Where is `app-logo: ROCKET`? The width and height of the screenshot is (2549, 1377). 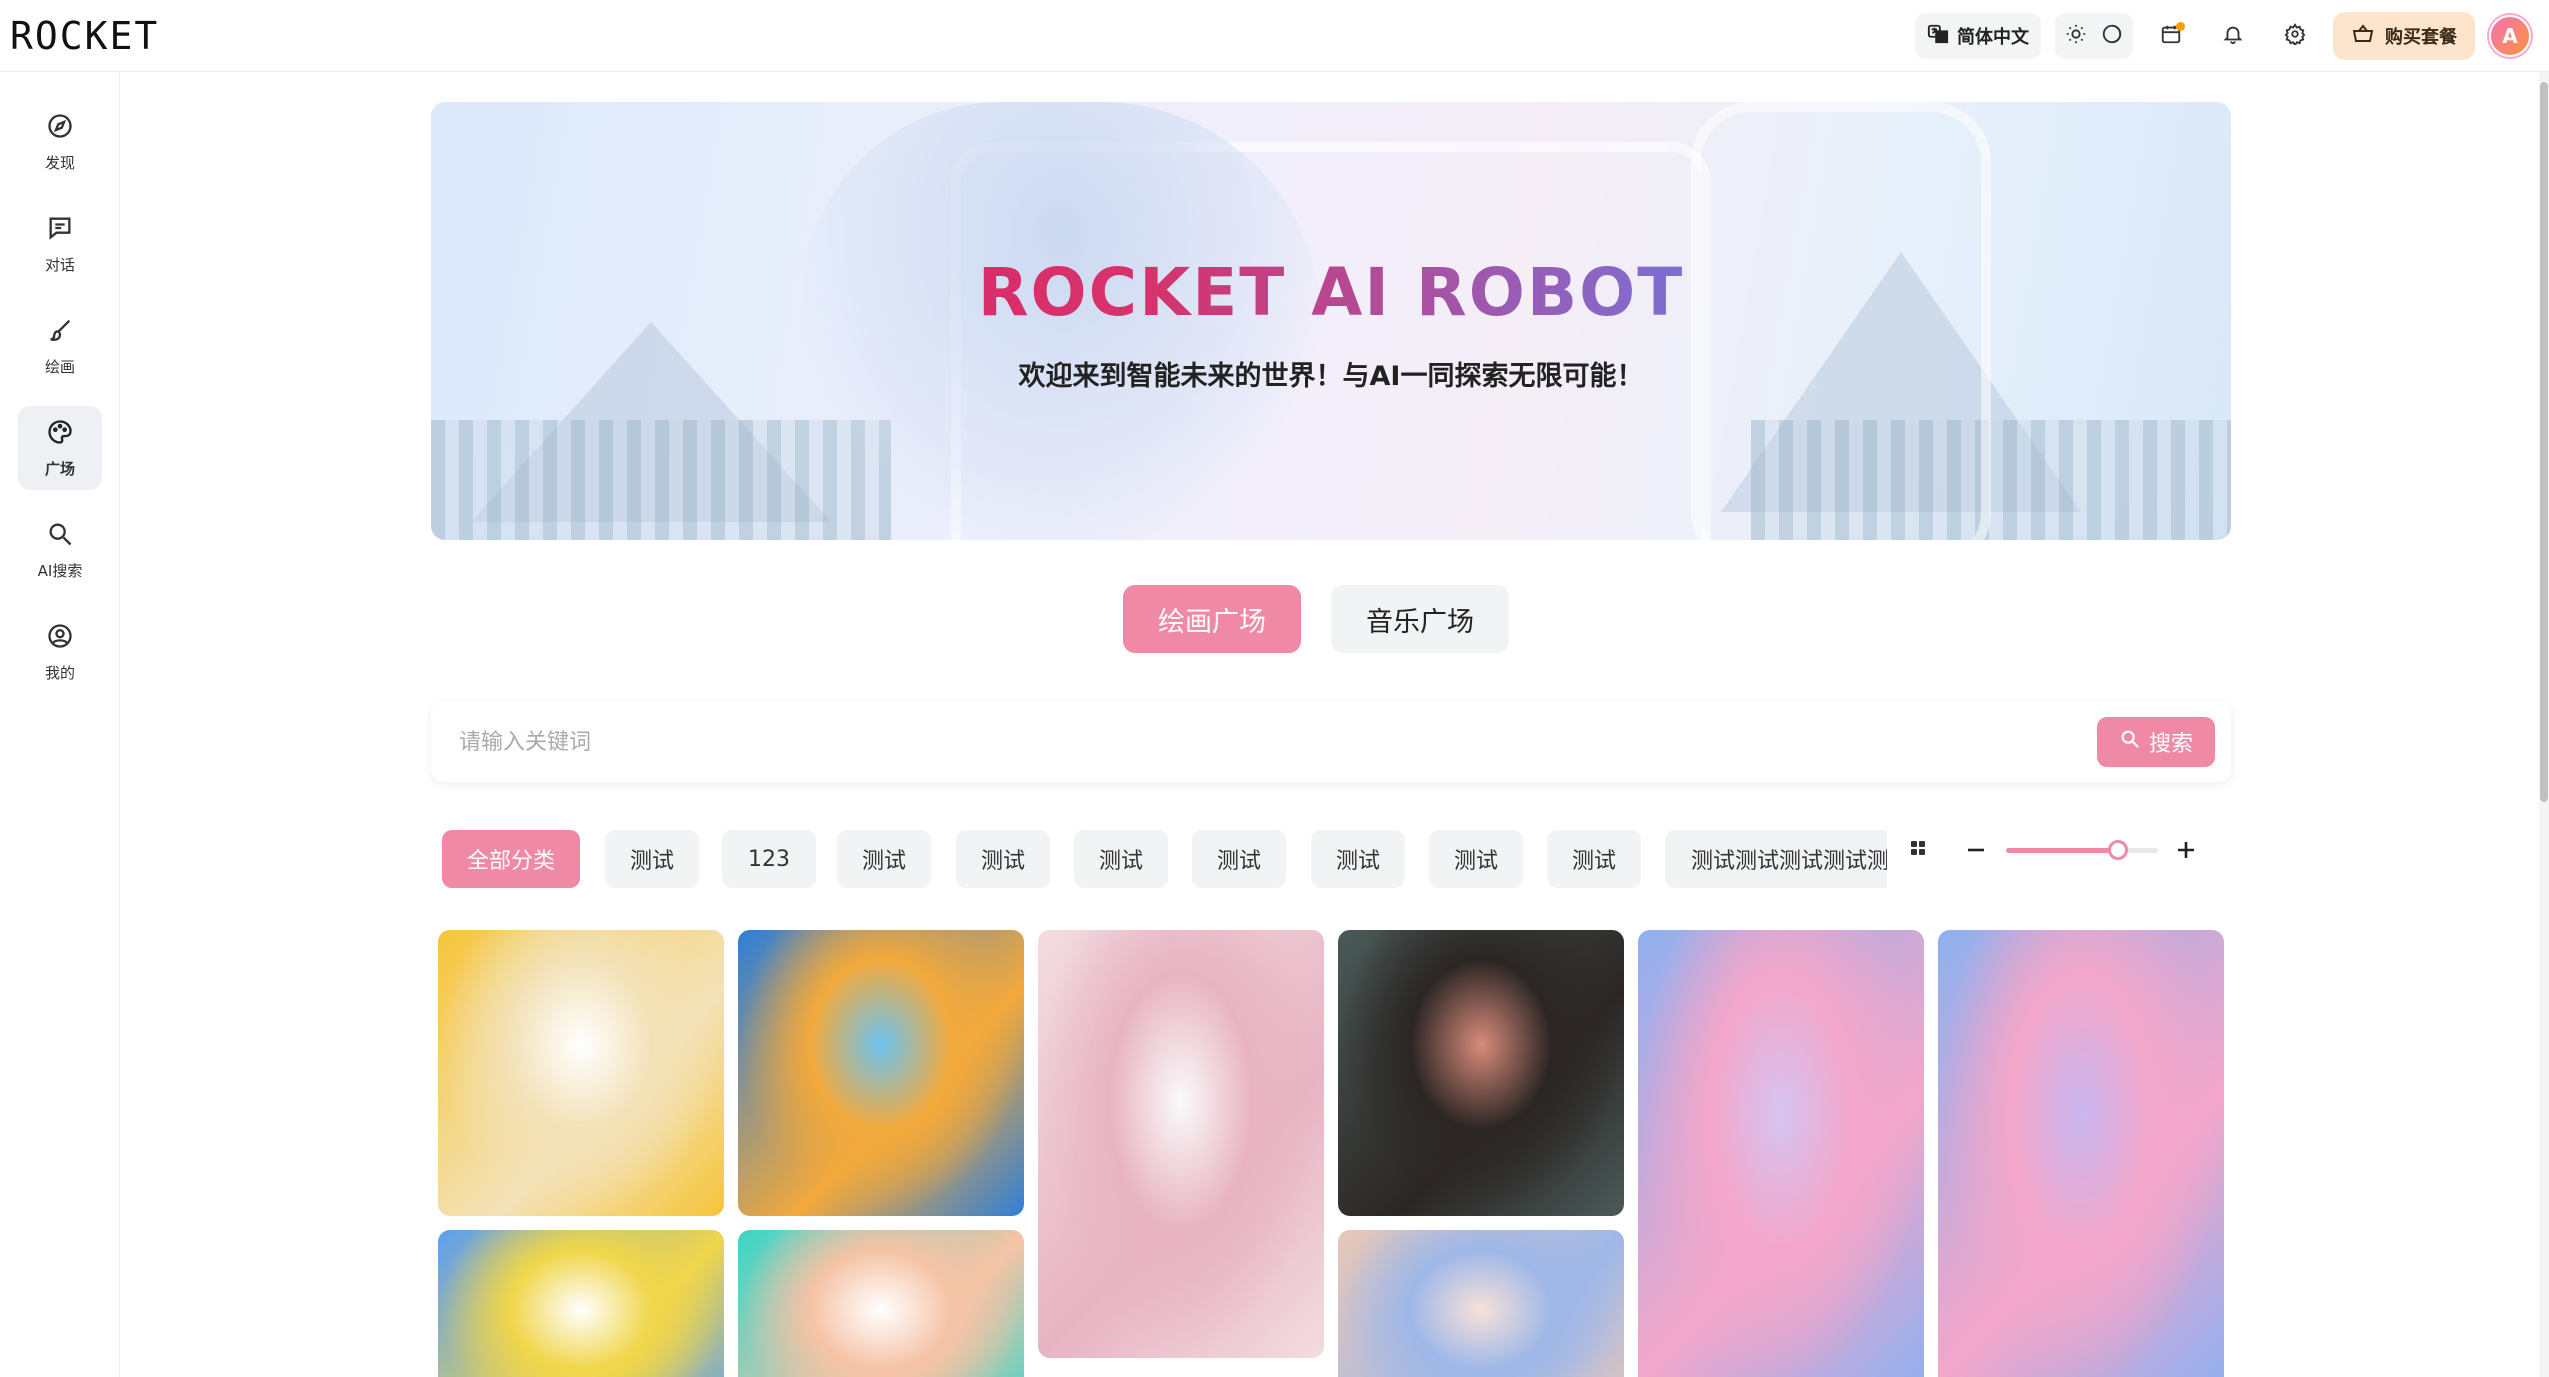 app-logo: ROCKET is located at coordinates (84, 36).